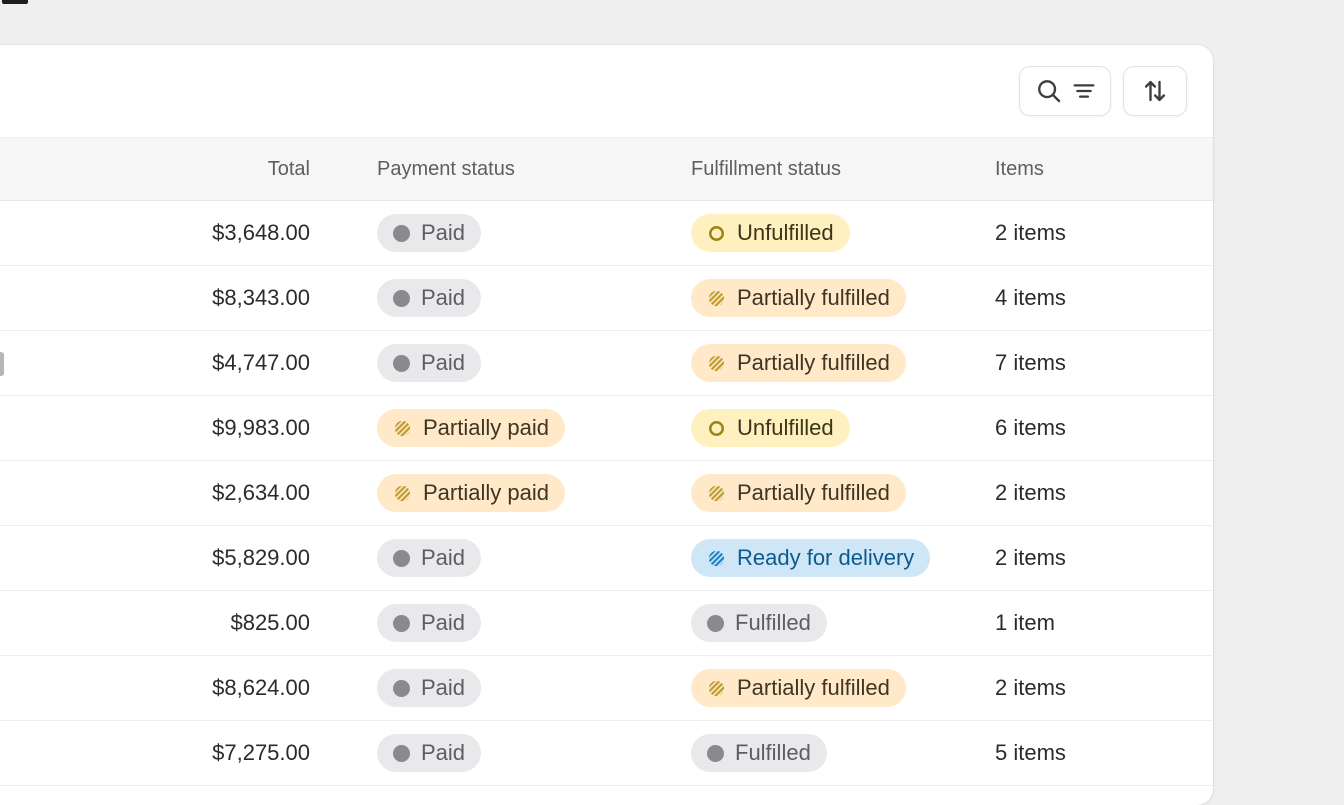 The image size is (1344, 805). I want to click on table-row: $8,343.00 Paid Partially fulfilled 4 items, so click(606, 298).